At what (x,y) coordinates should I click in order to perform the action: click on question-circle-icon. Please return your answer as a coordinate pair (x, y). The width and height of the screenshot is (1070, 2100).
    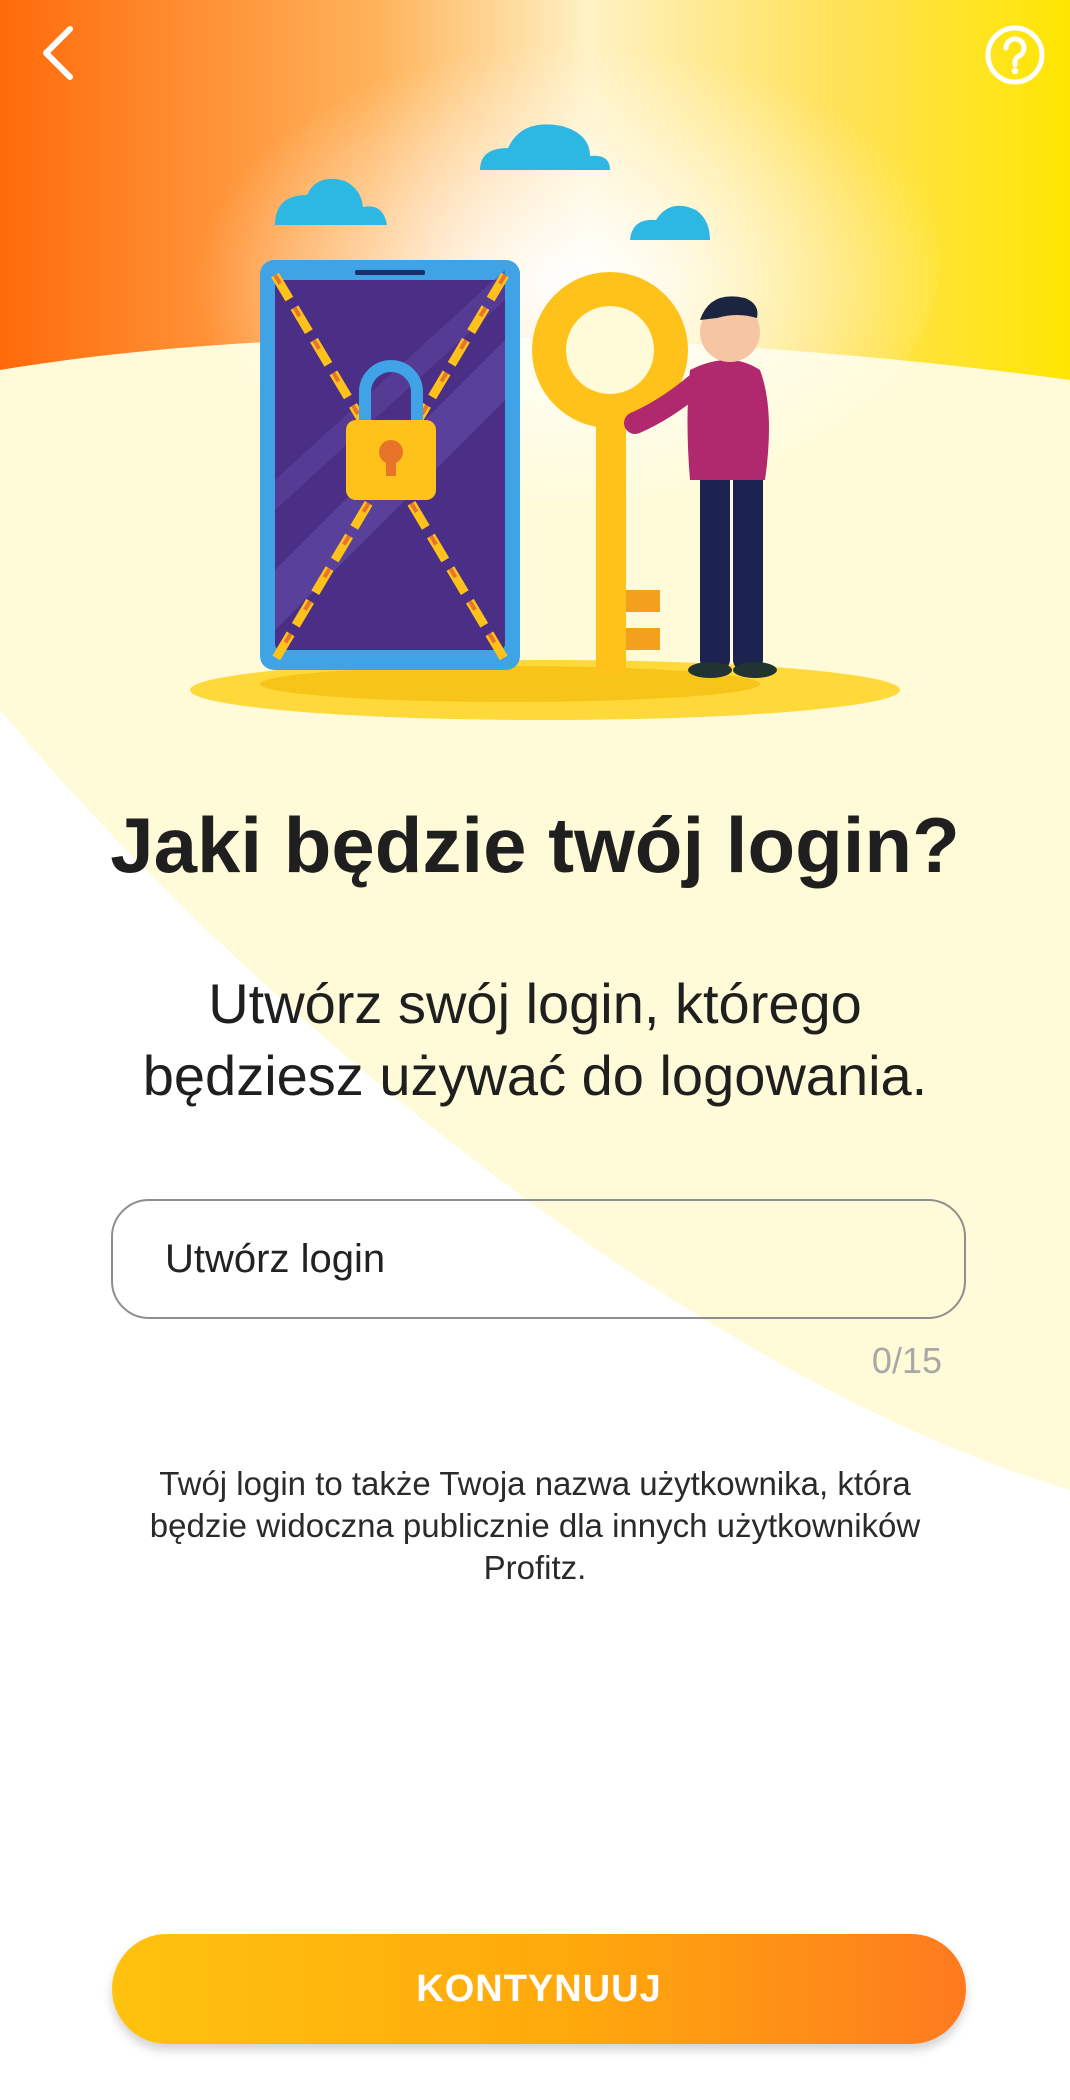
    Looking at the image, I should click on (1015, 55).